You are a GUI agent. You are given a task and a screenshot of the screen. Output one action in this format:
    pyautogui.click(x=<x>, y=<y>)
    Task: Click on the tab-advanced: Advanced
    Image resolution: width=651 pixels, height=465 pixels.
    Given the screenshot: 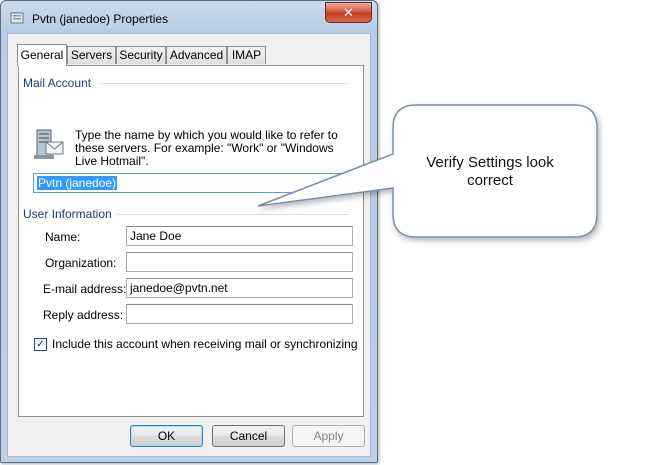 What is the action you would take?
    pyautogui.click(x=196, y=55)
    